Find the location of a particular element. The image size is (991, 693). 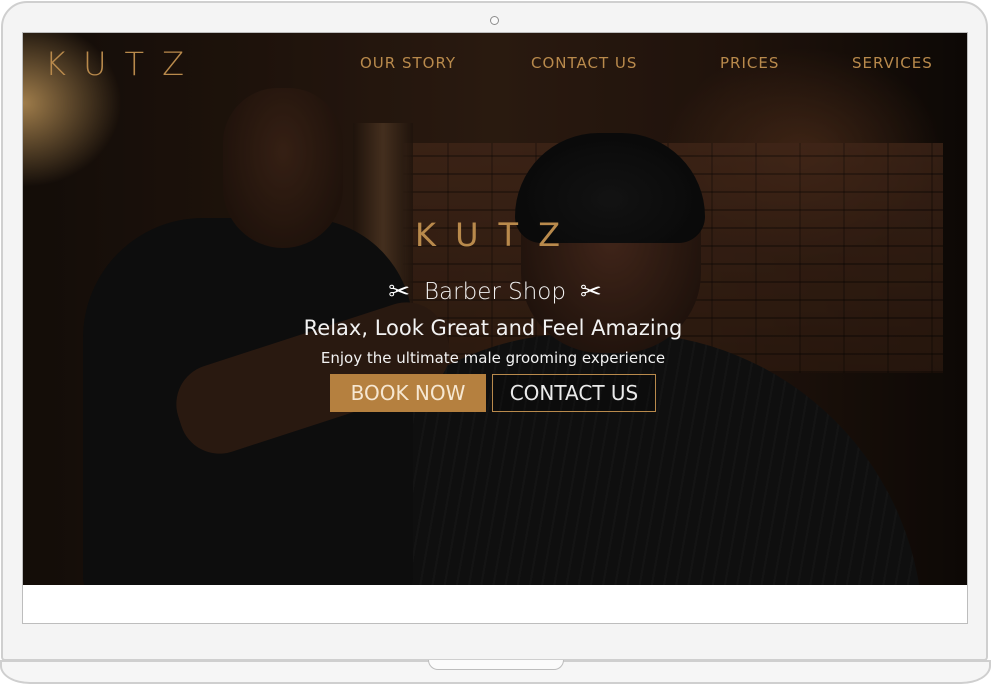

webcam-icon is located at coordinates (494, 20).